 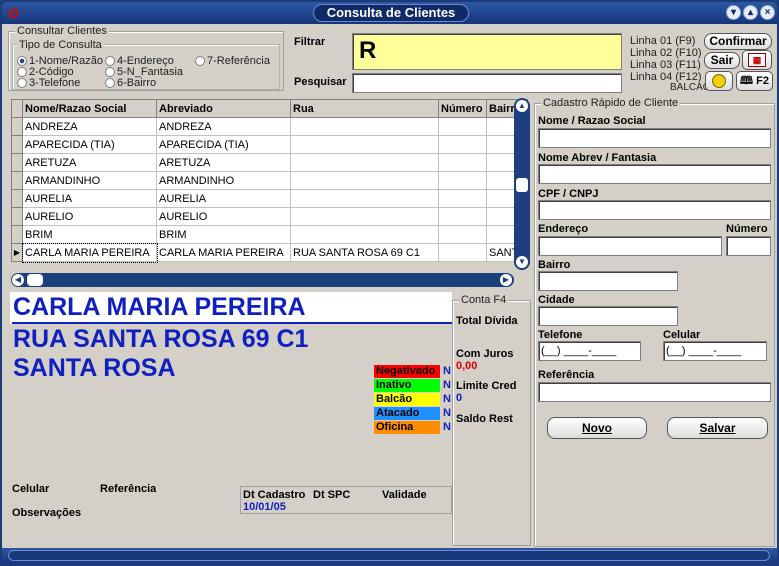 I want to click on flag-4-label: Oficina, so click(x=407, y=427).